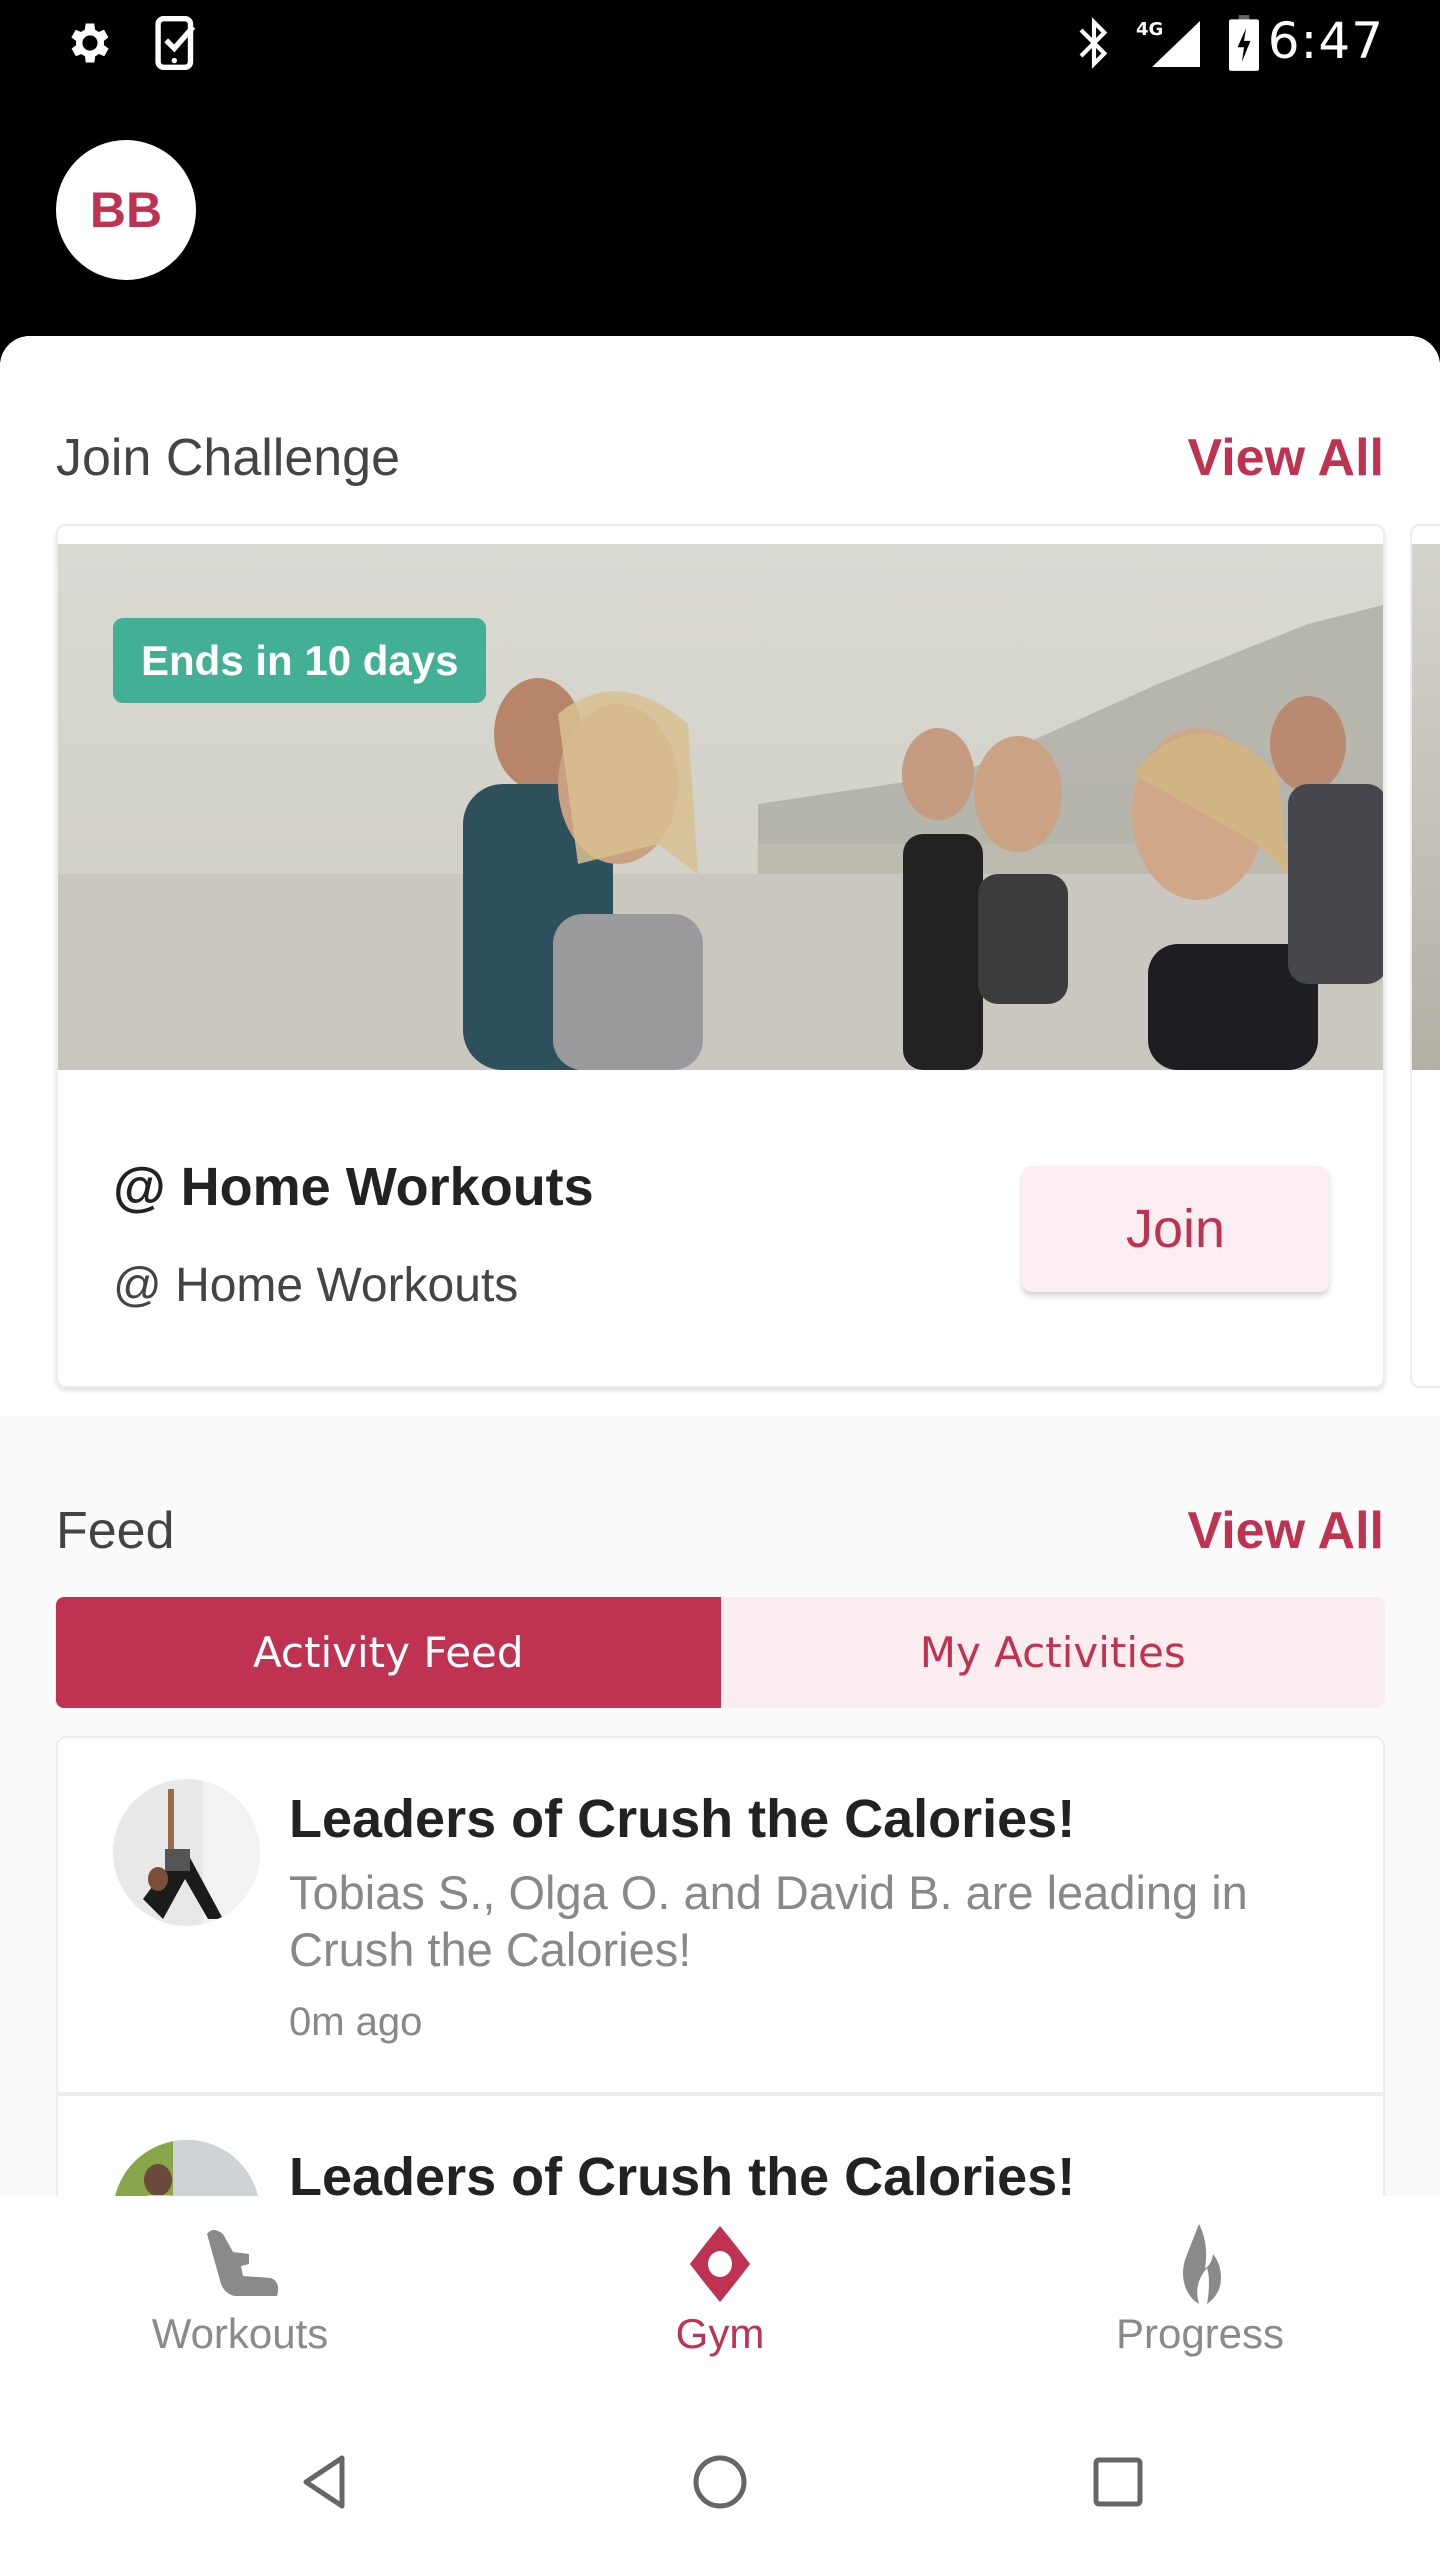  I want to click on challenge-subtitle: @ Home Workouts, so click(316, 1285).